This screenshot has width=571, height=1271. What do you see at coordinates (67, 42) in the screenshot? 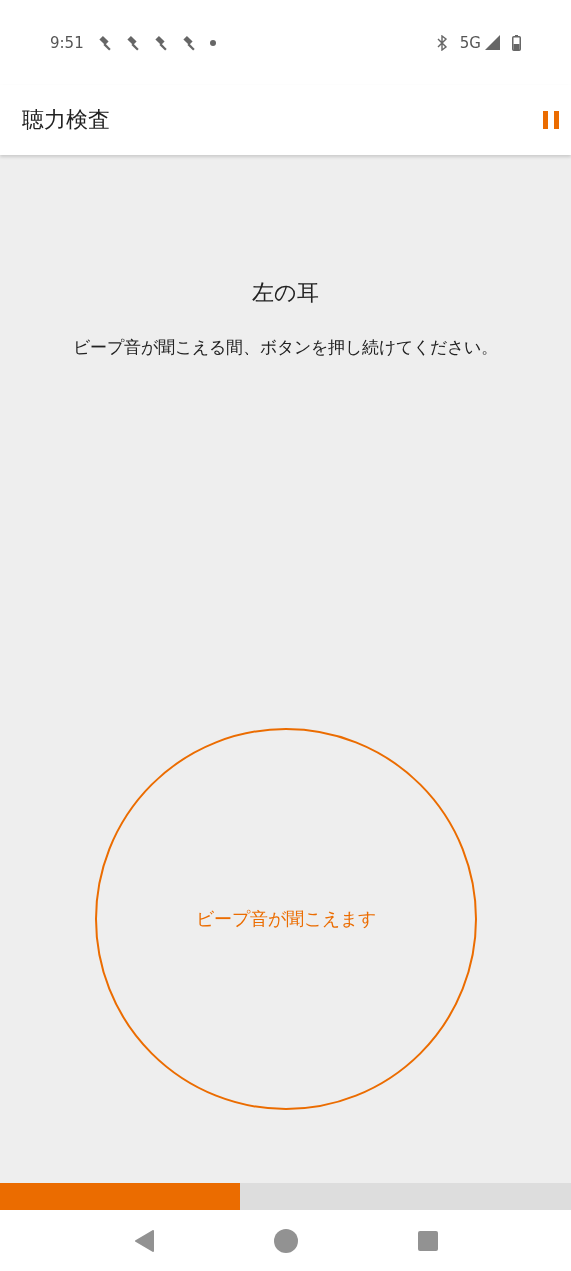
I see `status-time: 9:51` at bounding box center [67, 42].